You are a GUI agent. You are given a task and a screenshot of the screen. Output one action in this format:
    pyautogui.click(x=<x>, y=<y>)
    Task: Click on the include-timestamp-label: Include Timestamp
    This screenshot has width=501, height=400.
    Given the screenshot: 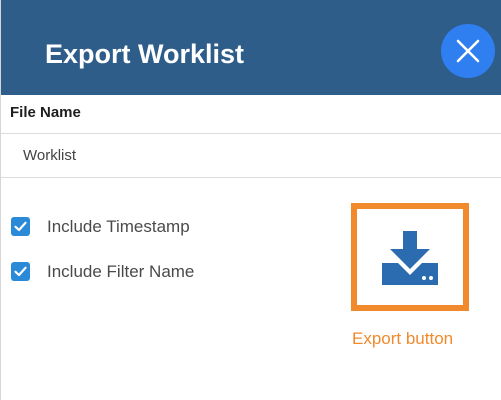 What is the action you would take?
    pyautogui.click(x=118, y=226)
    